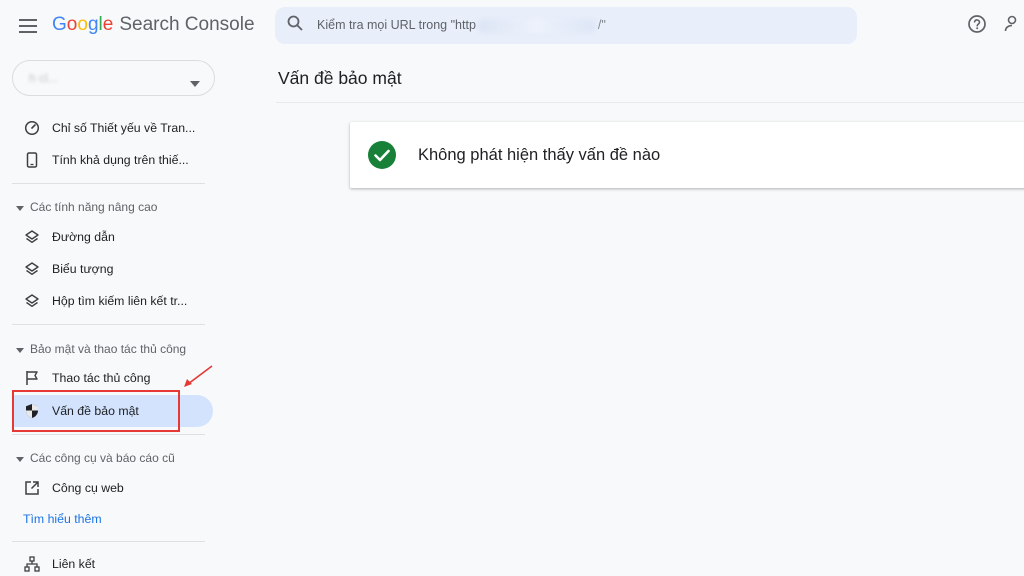 This screenshot has width=1024, height=576. I want to click on section-security-manual-actions: Bảo mật và thao tác thủ công, so click(101, 349).